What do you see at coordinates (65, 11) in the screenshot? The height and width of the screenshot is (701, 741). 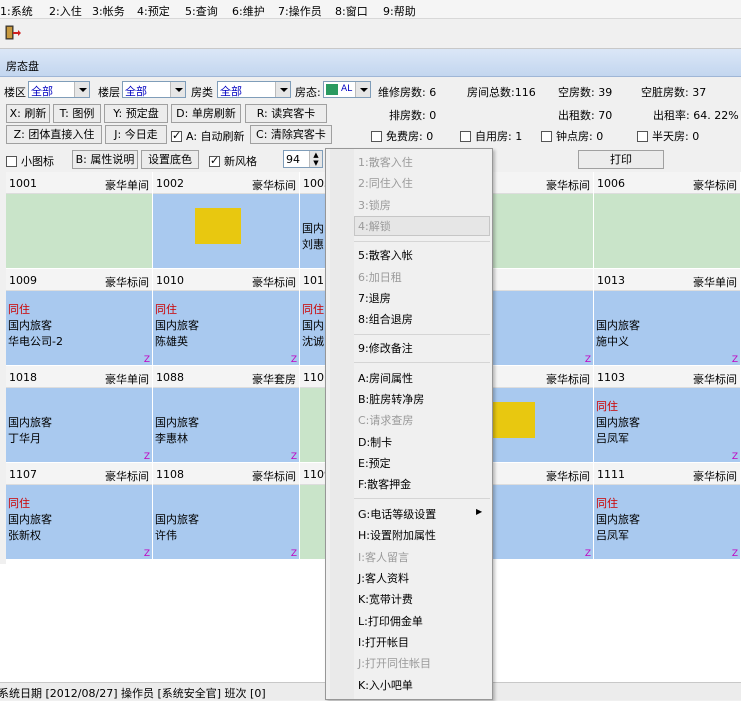 I see `menu-checkin: 2:入住` at bounding box center [65, 11].